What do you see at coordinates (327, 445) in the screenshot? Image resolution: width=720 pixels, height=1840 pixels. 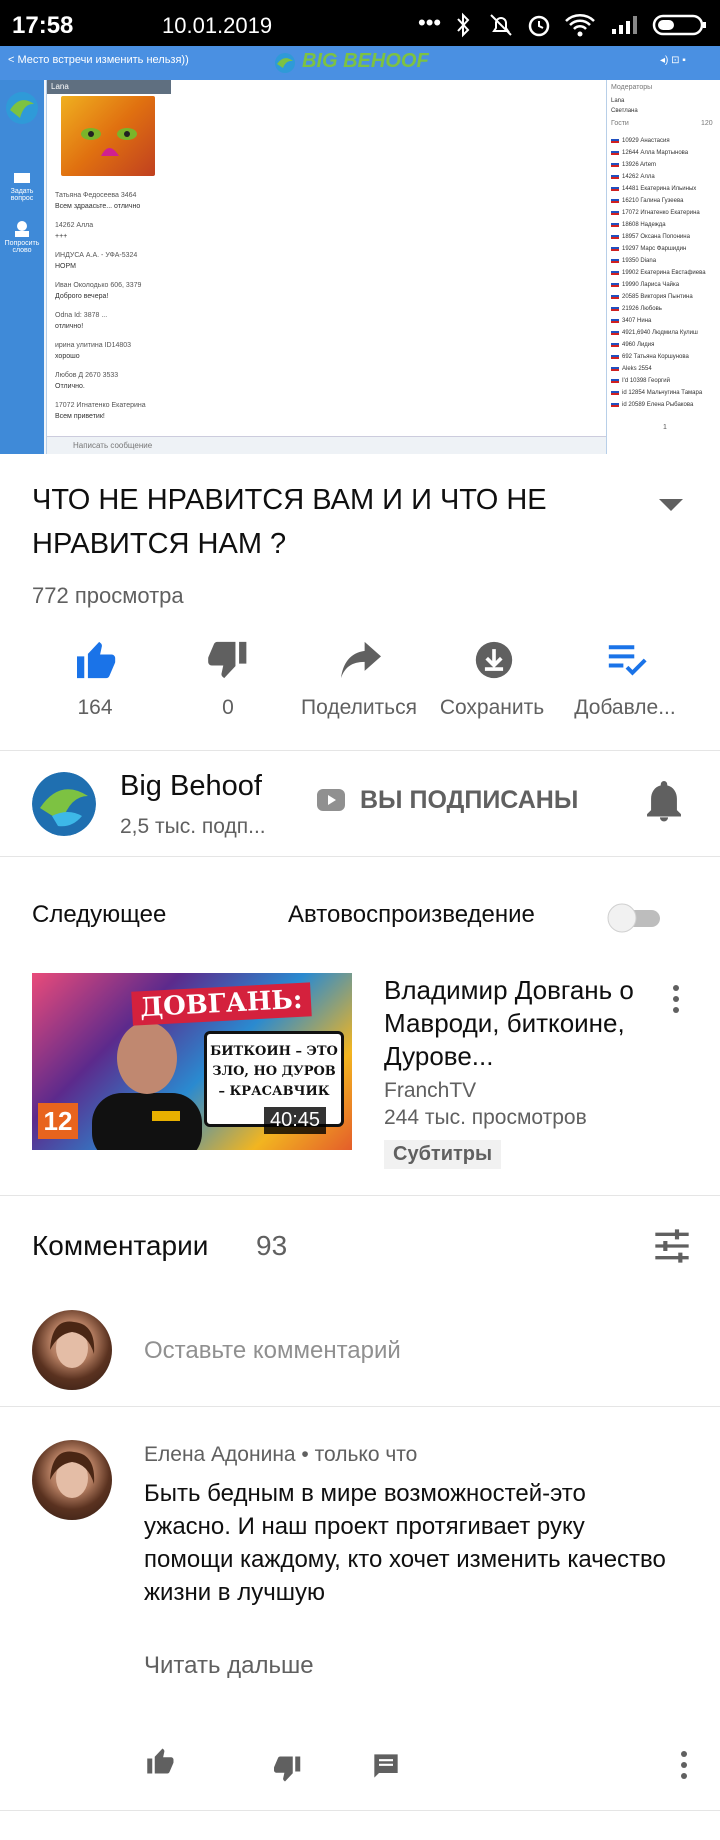 I see `chat-input: Написать сообщение` at bounding box center [327, 445].